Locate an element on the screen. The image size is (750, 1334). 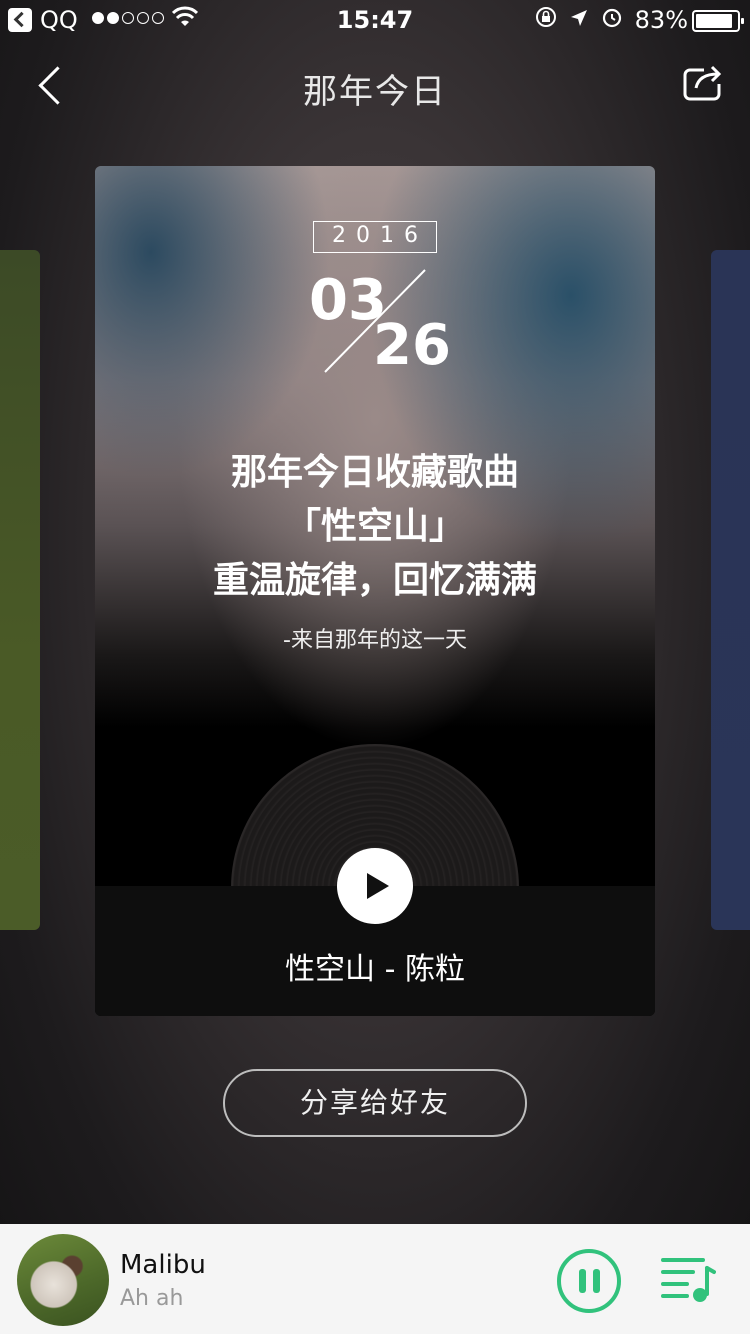
card-headline: 那年今日收藏歌曲 「性空山」 重温旋律，回忆满满 is located at coordinates (375, 527).